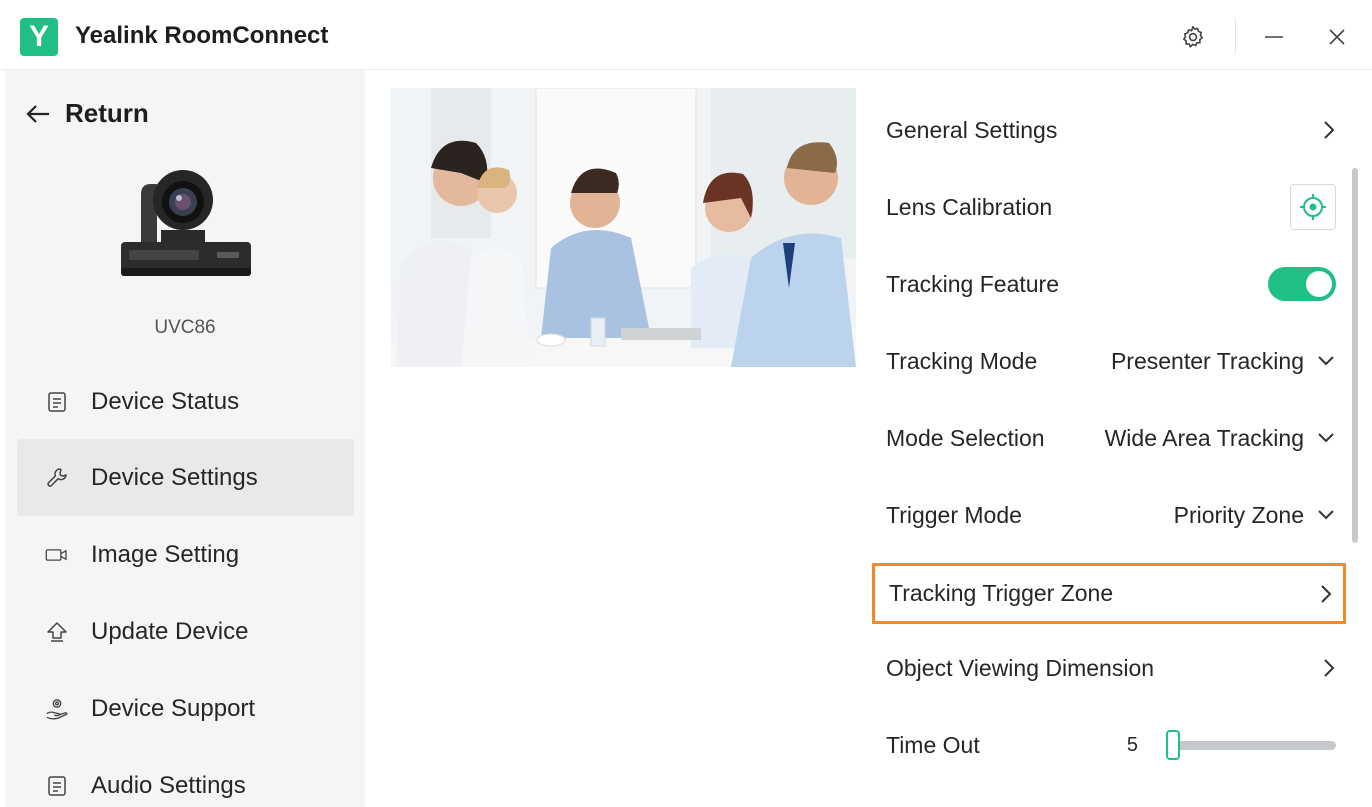  Describe the element at coordinates (173, 708) in the screenshot. I see `sidebar-item-label: Device Support` at that location.